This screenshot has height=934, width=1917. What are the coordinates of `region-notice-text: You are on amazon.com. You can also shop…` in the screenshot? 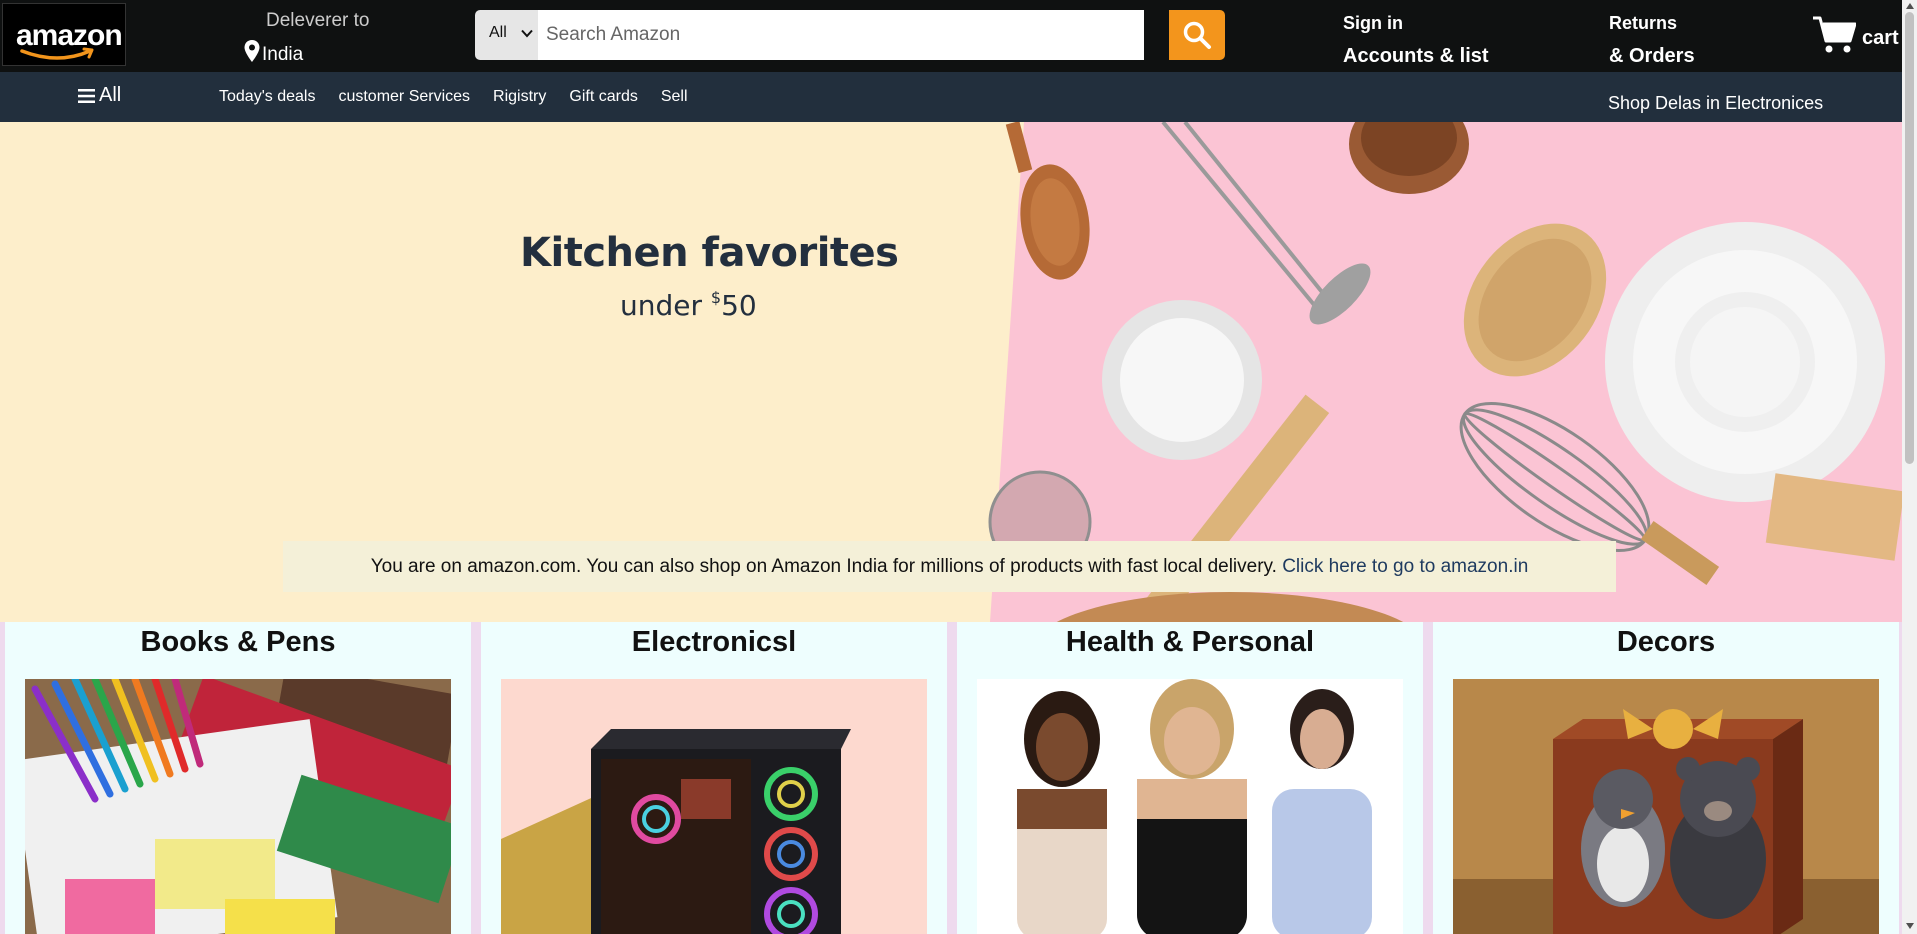 It's located at (826, 566).